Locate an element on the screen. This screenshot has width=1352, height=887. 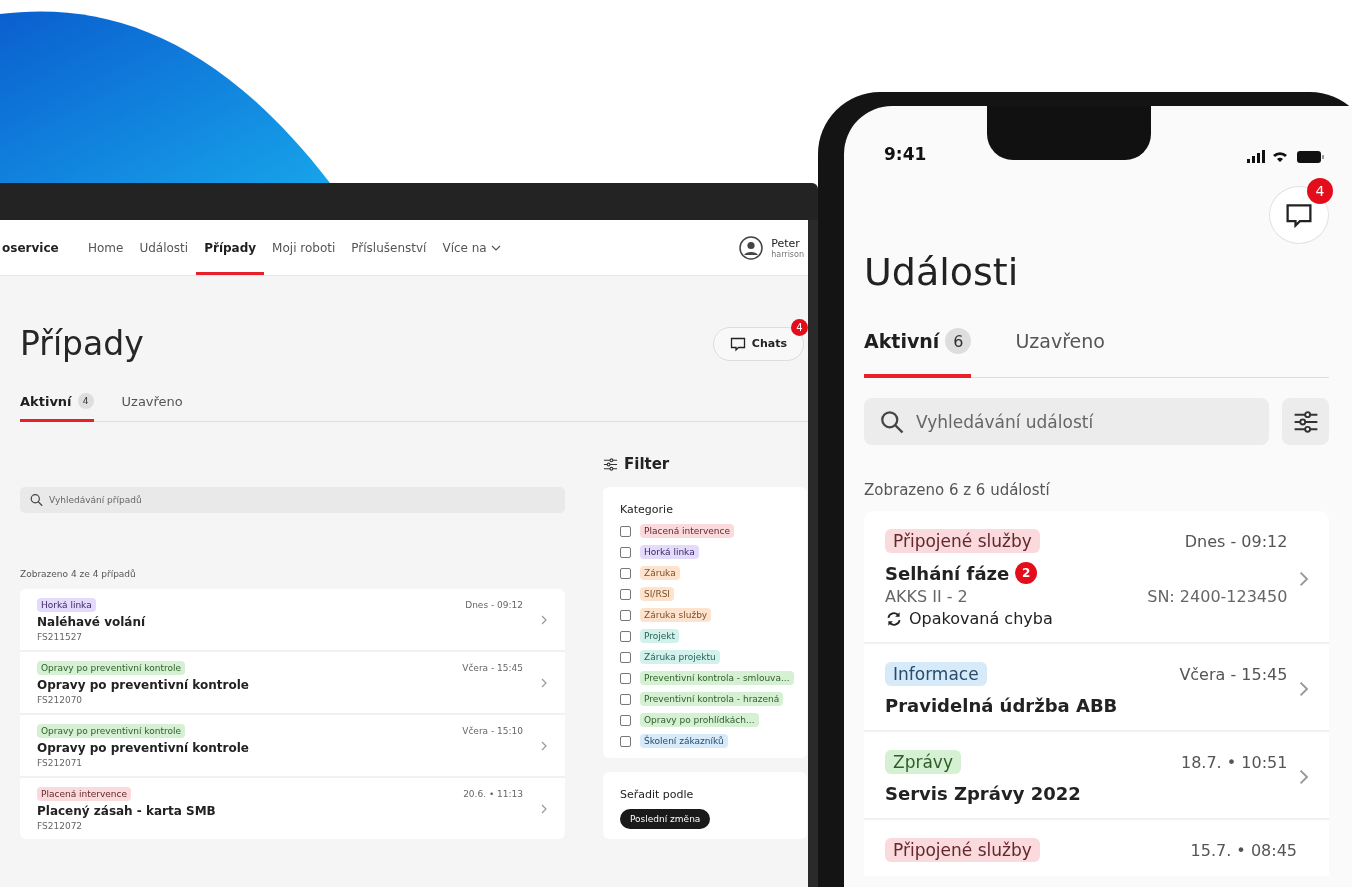
category-tag: Zprávy is located at coordinates (923, 762).